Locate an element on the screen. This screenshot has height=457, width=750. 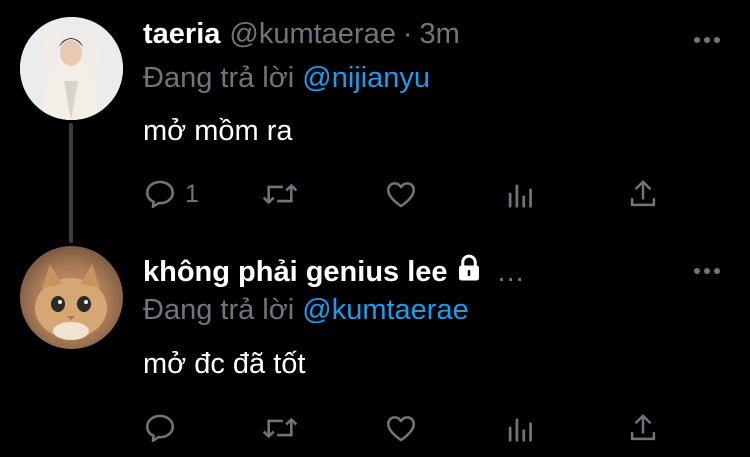
replying-to: Đang trả lời @nijianyu is located at coordinates (286, 78).